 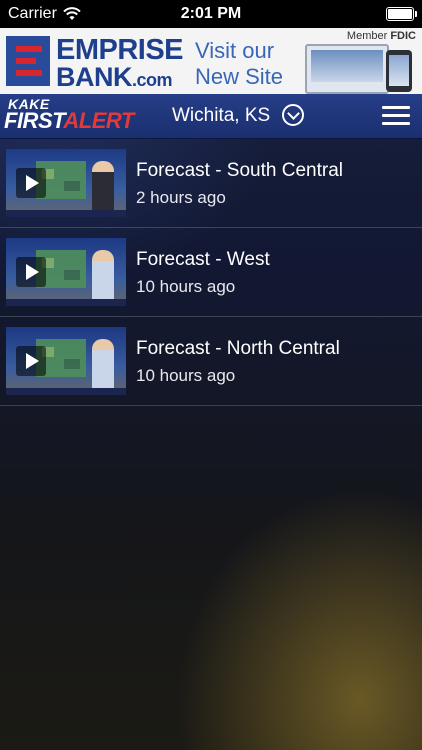 I want to click on laptop-image, so click(x=347, y=69).